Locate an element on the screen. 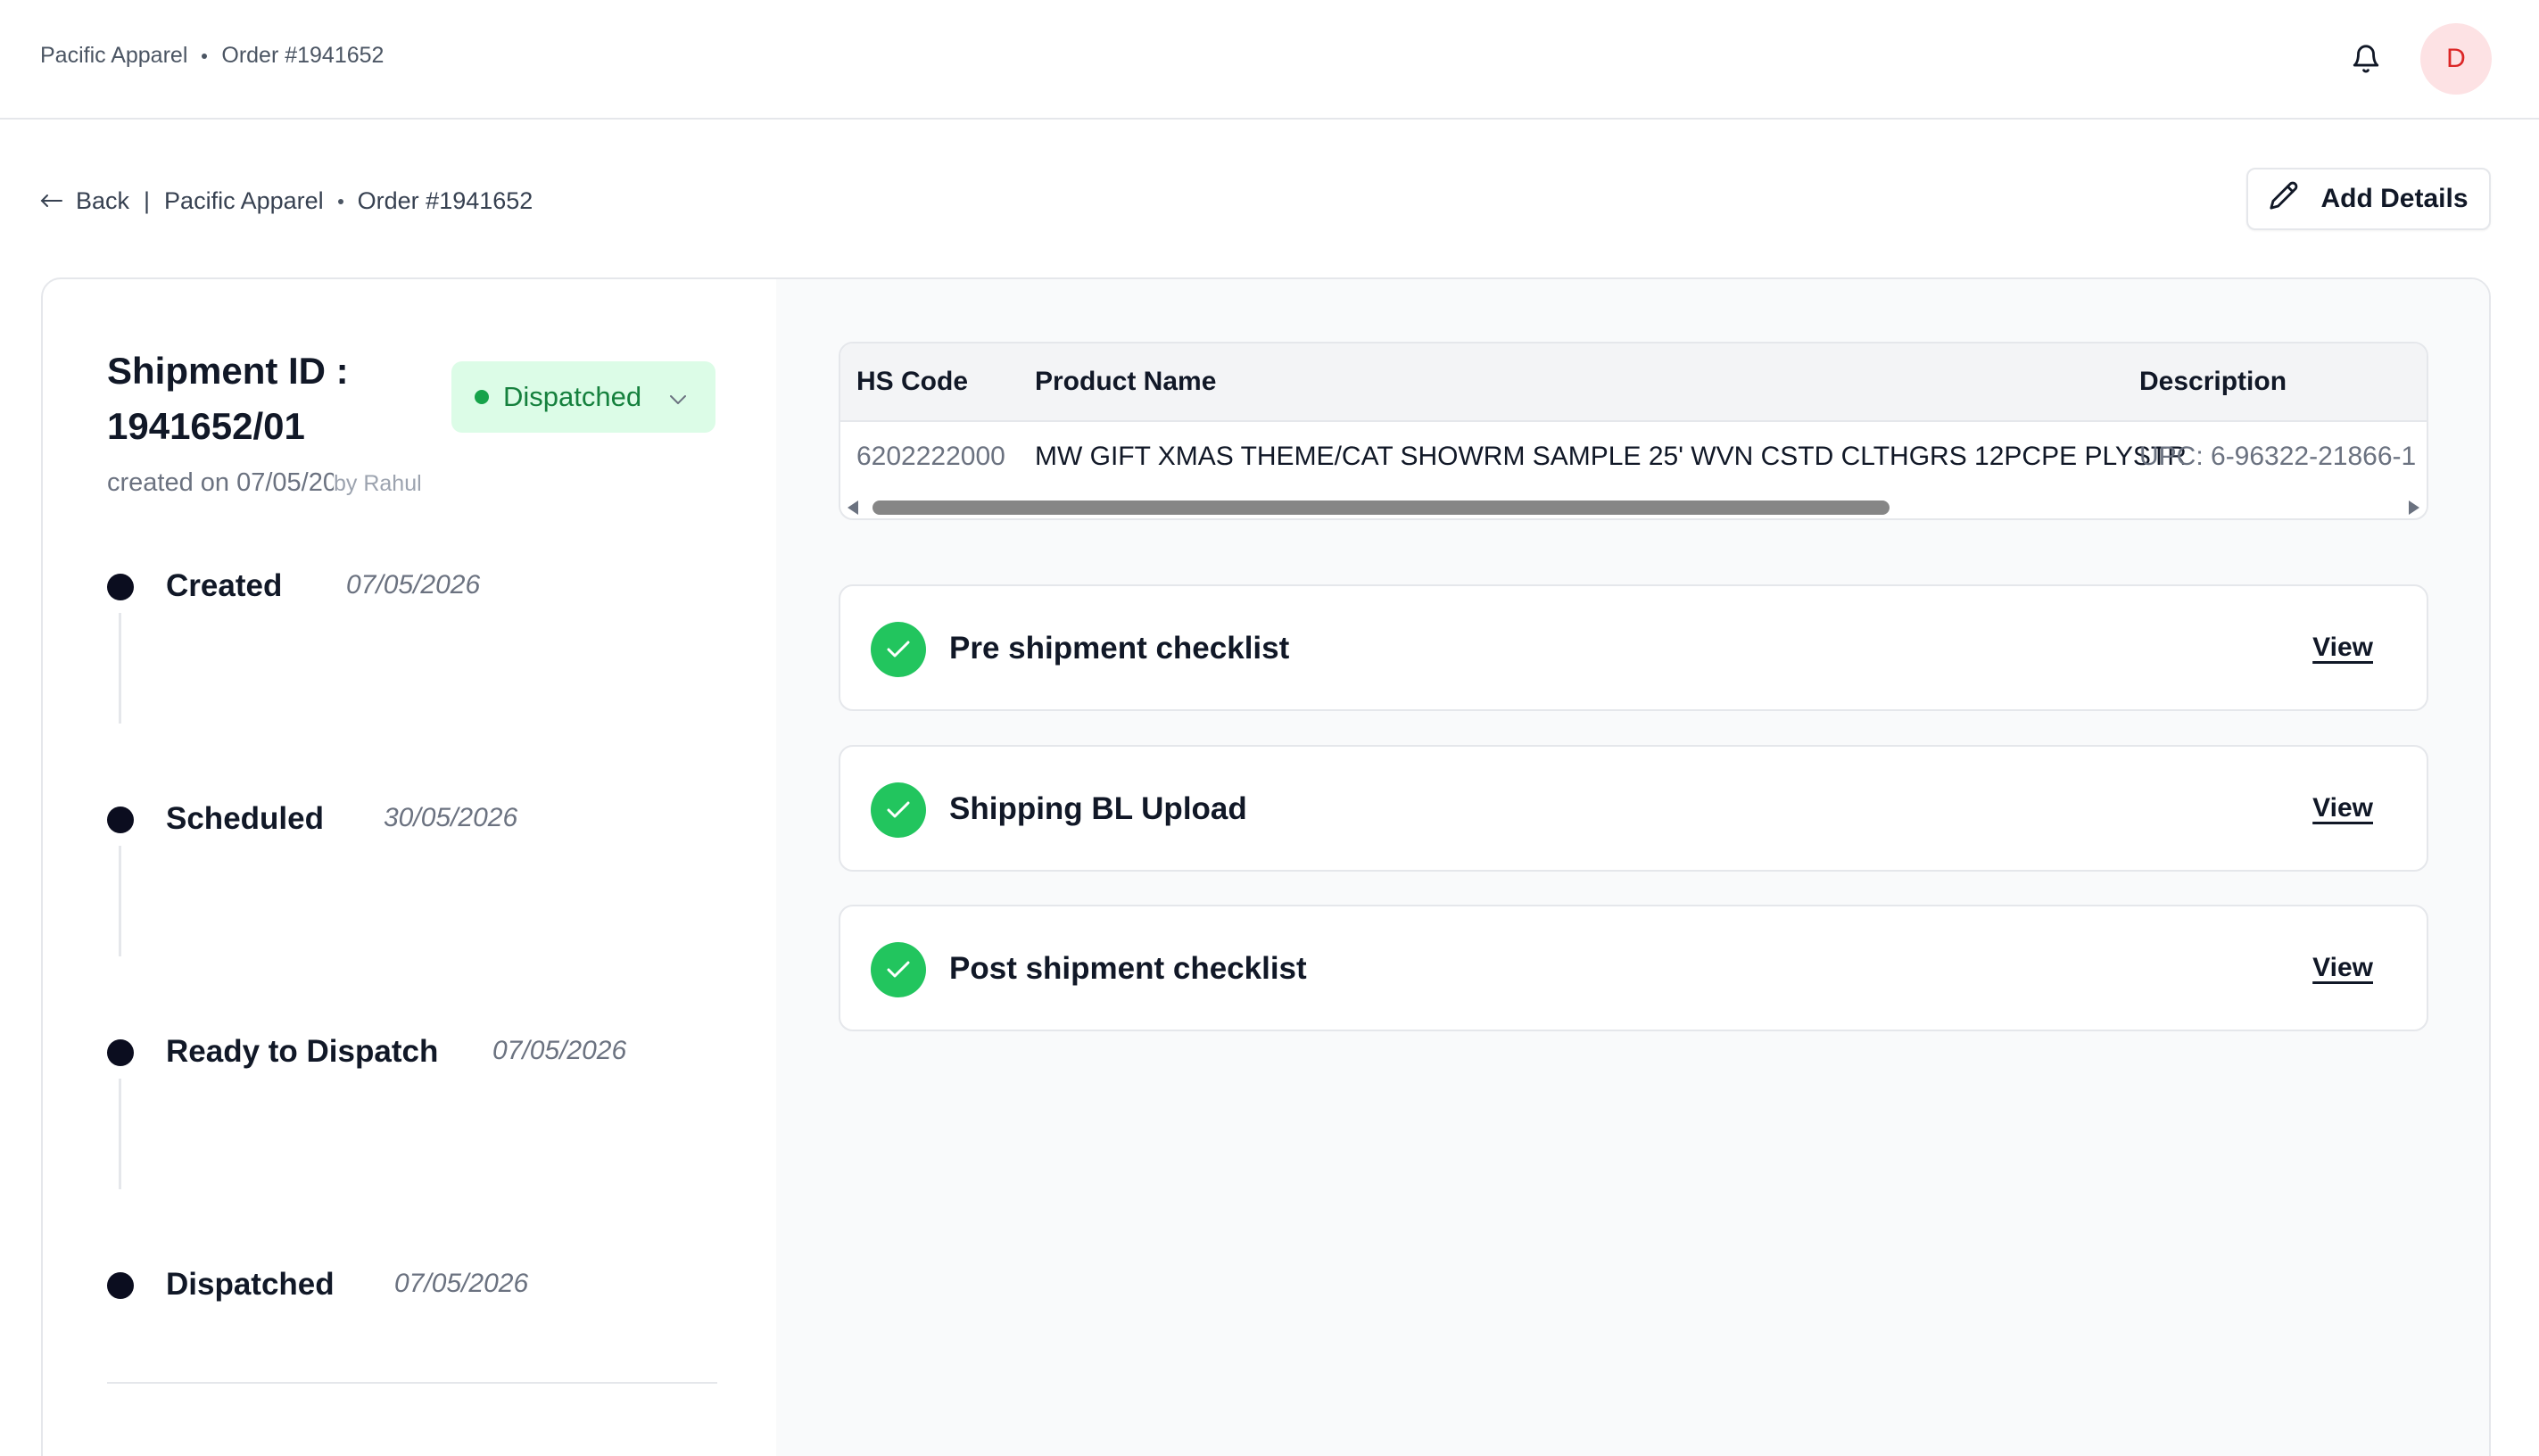 This screenshot has width=2539, height=1456. arrow-left-icon is located at coordinates (51, 201).